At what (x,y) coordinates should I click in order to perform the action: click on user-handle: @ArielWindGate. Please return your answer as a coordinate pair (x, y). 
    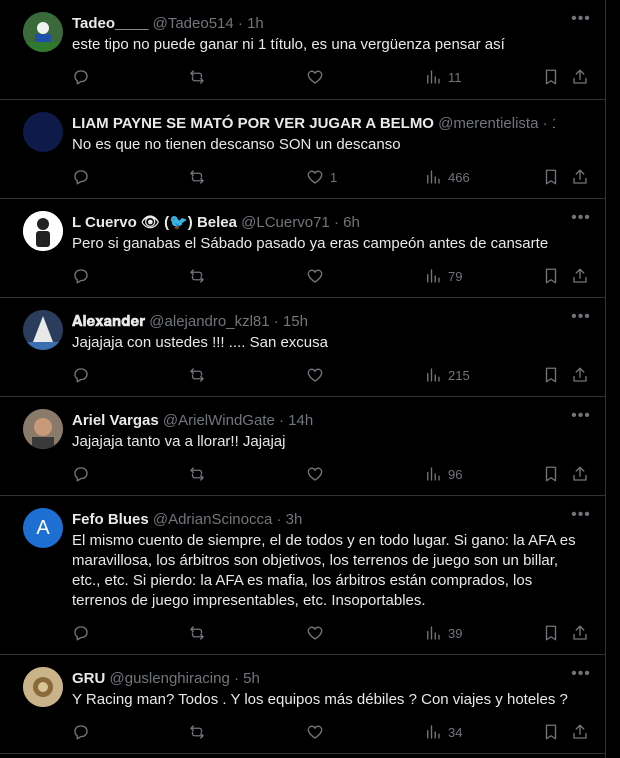
    Looking at the image, I should click on (219, 420).